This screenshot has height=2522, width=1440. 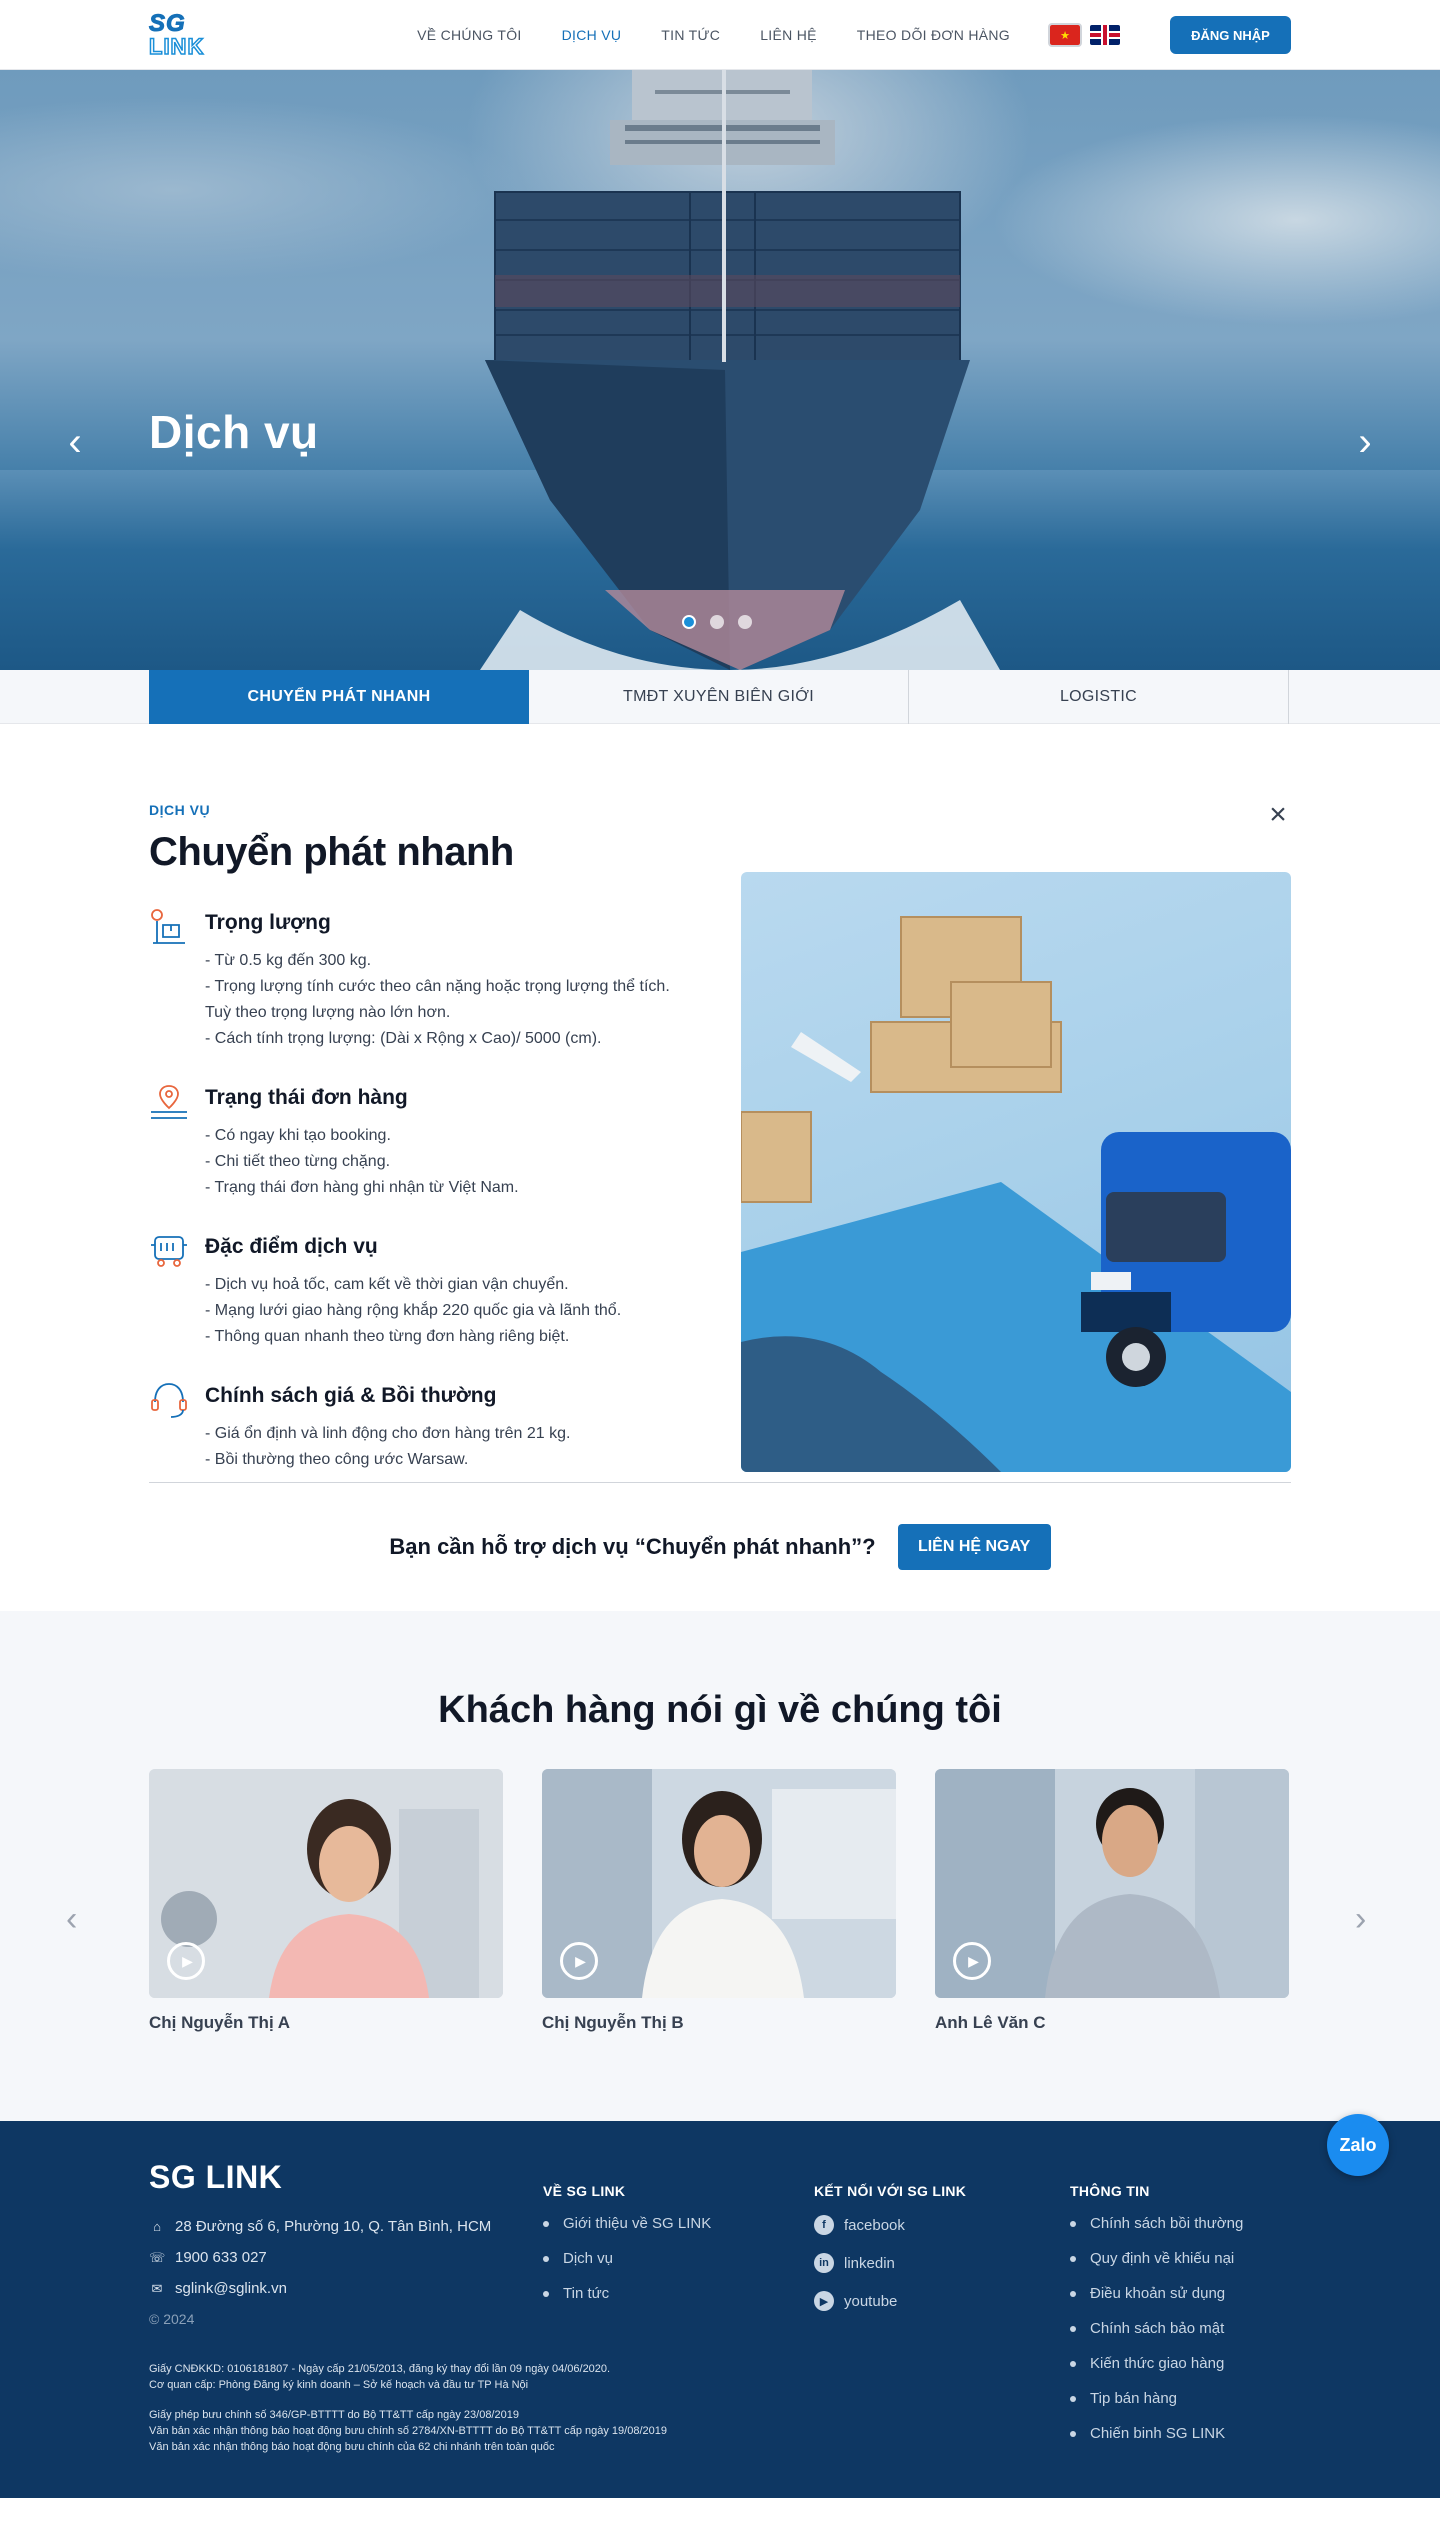 I want to click on footer-phone: 1900 633 027, so click(x=221, y=2257).